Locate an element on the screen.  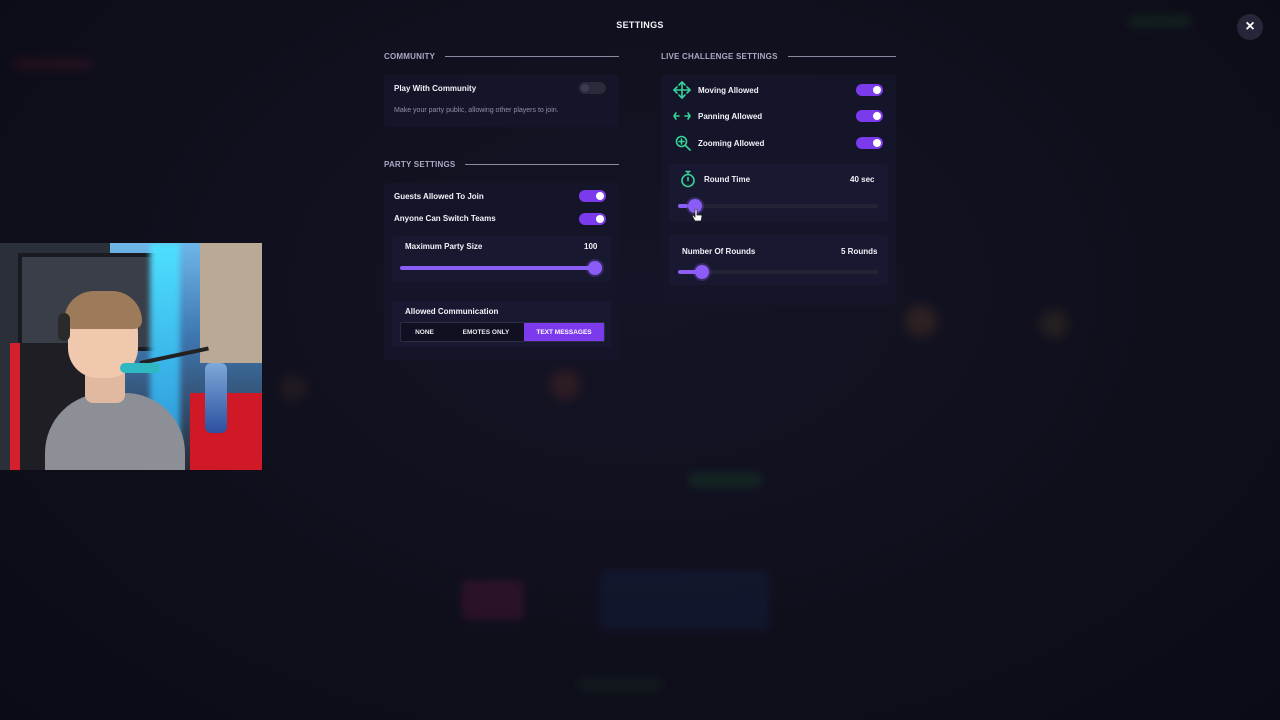
background-bottom-button is located at coordinates (620, 685).